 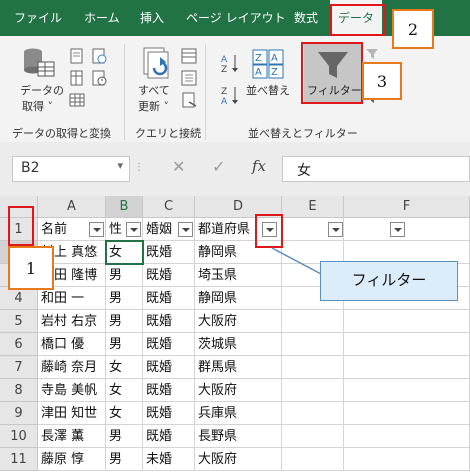 I want to click on filter-callout: フィルター, so click(x=389, y=281).